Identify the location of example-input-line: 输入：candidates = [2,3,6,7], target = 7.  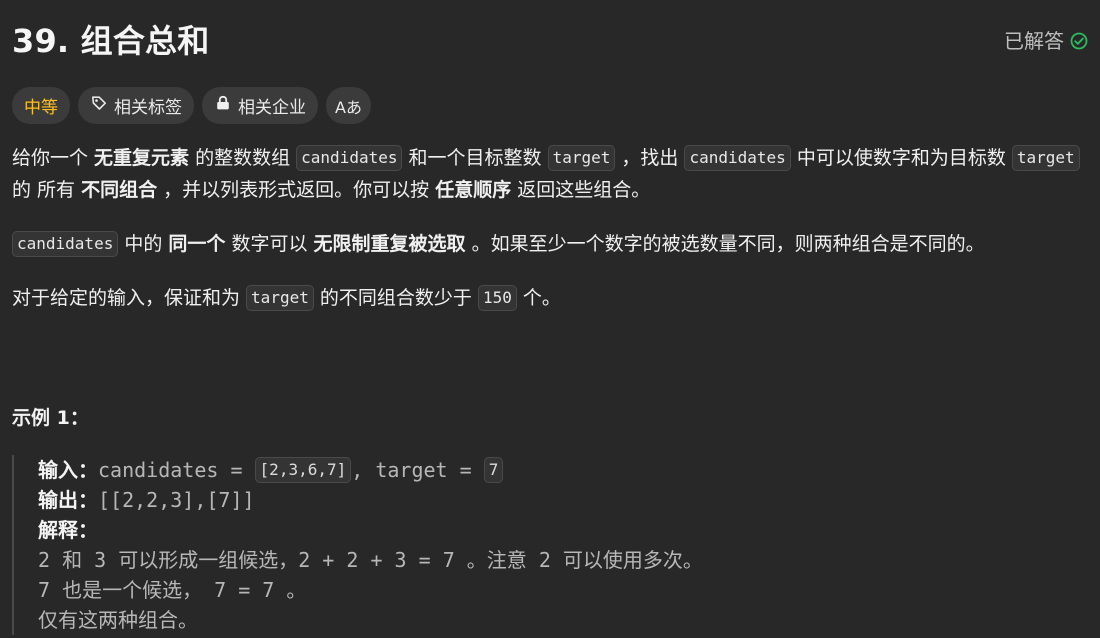
(405, 470).